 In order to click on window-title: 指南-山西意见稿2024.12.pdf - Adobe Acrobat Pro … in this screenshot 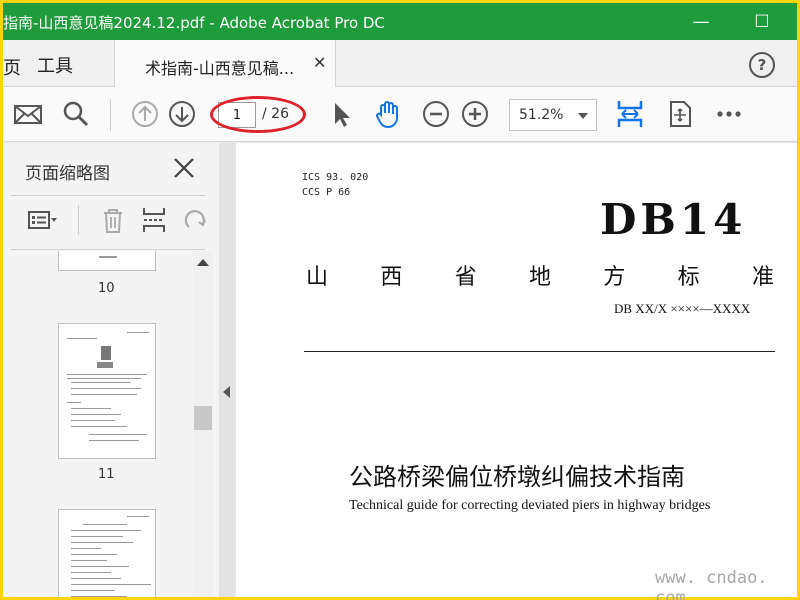, I will do `click(194, 23)`.